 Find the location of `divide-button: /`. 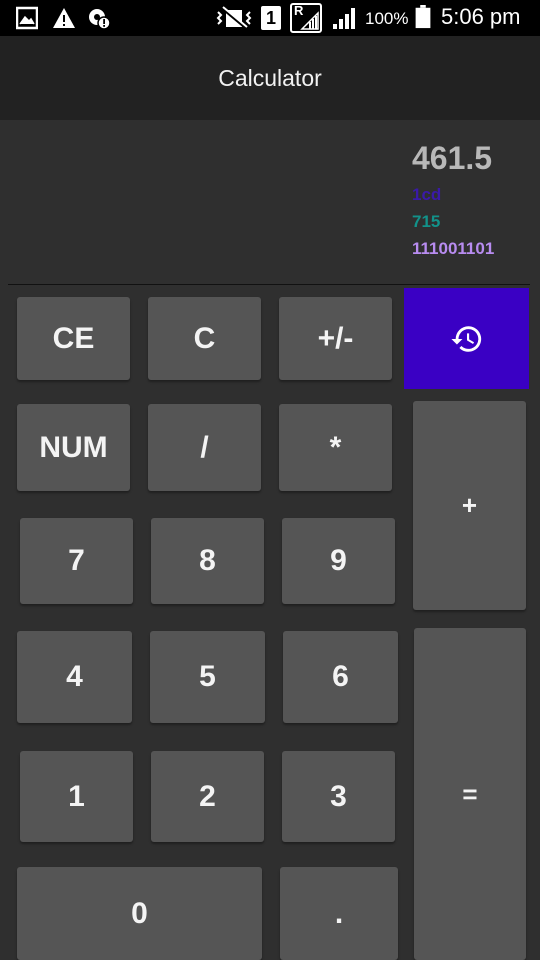

divide-button: / is located at coordinates (204, 447).